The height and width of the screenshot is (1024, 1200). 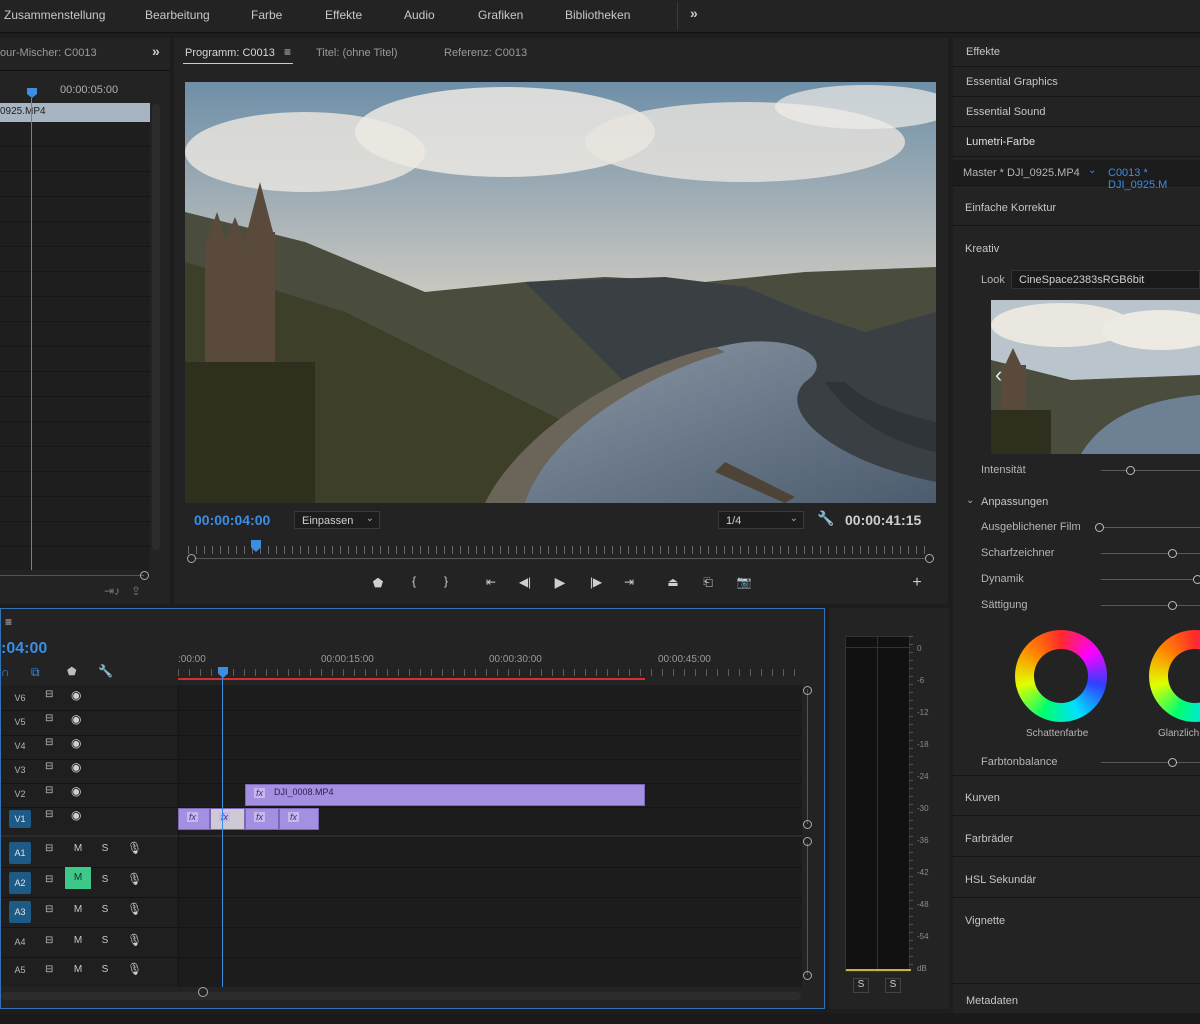 What do you see at coordinates (112, 591) in the screenshot?
I see `audio-export-icon: ⇥♪` at bounding box center [112, 591].